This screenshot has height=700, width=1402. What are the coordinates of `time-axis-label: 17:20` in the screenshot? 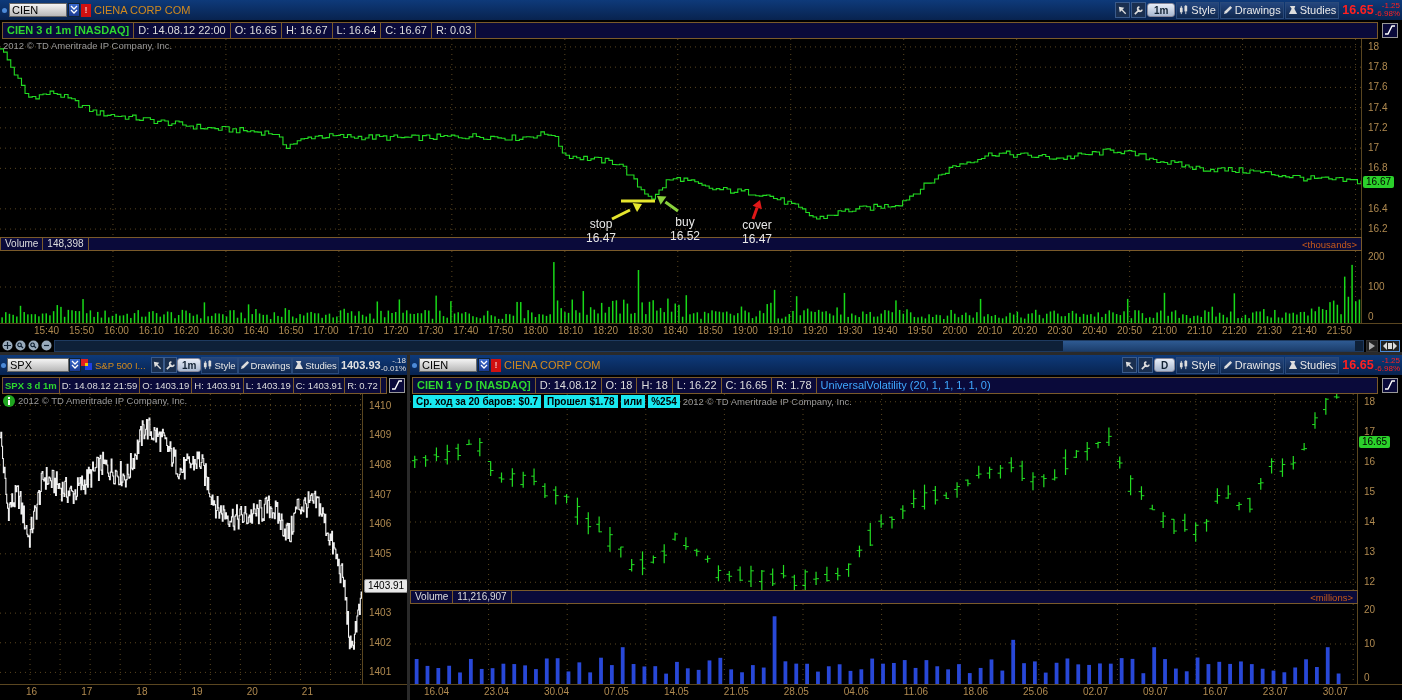 It's located at (396, 331).